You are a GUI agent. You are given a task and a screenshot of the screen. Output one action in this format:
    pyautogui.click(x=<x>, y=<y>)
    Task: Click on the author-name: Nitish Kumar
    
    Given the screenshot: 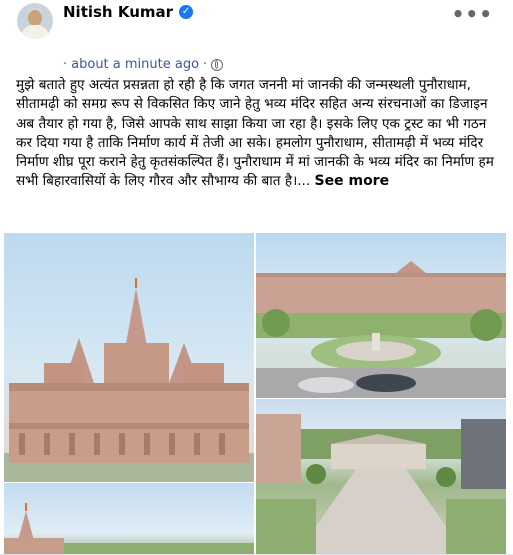 What is the action you would take?
    pyautogui.click(x=118, y=12)
    